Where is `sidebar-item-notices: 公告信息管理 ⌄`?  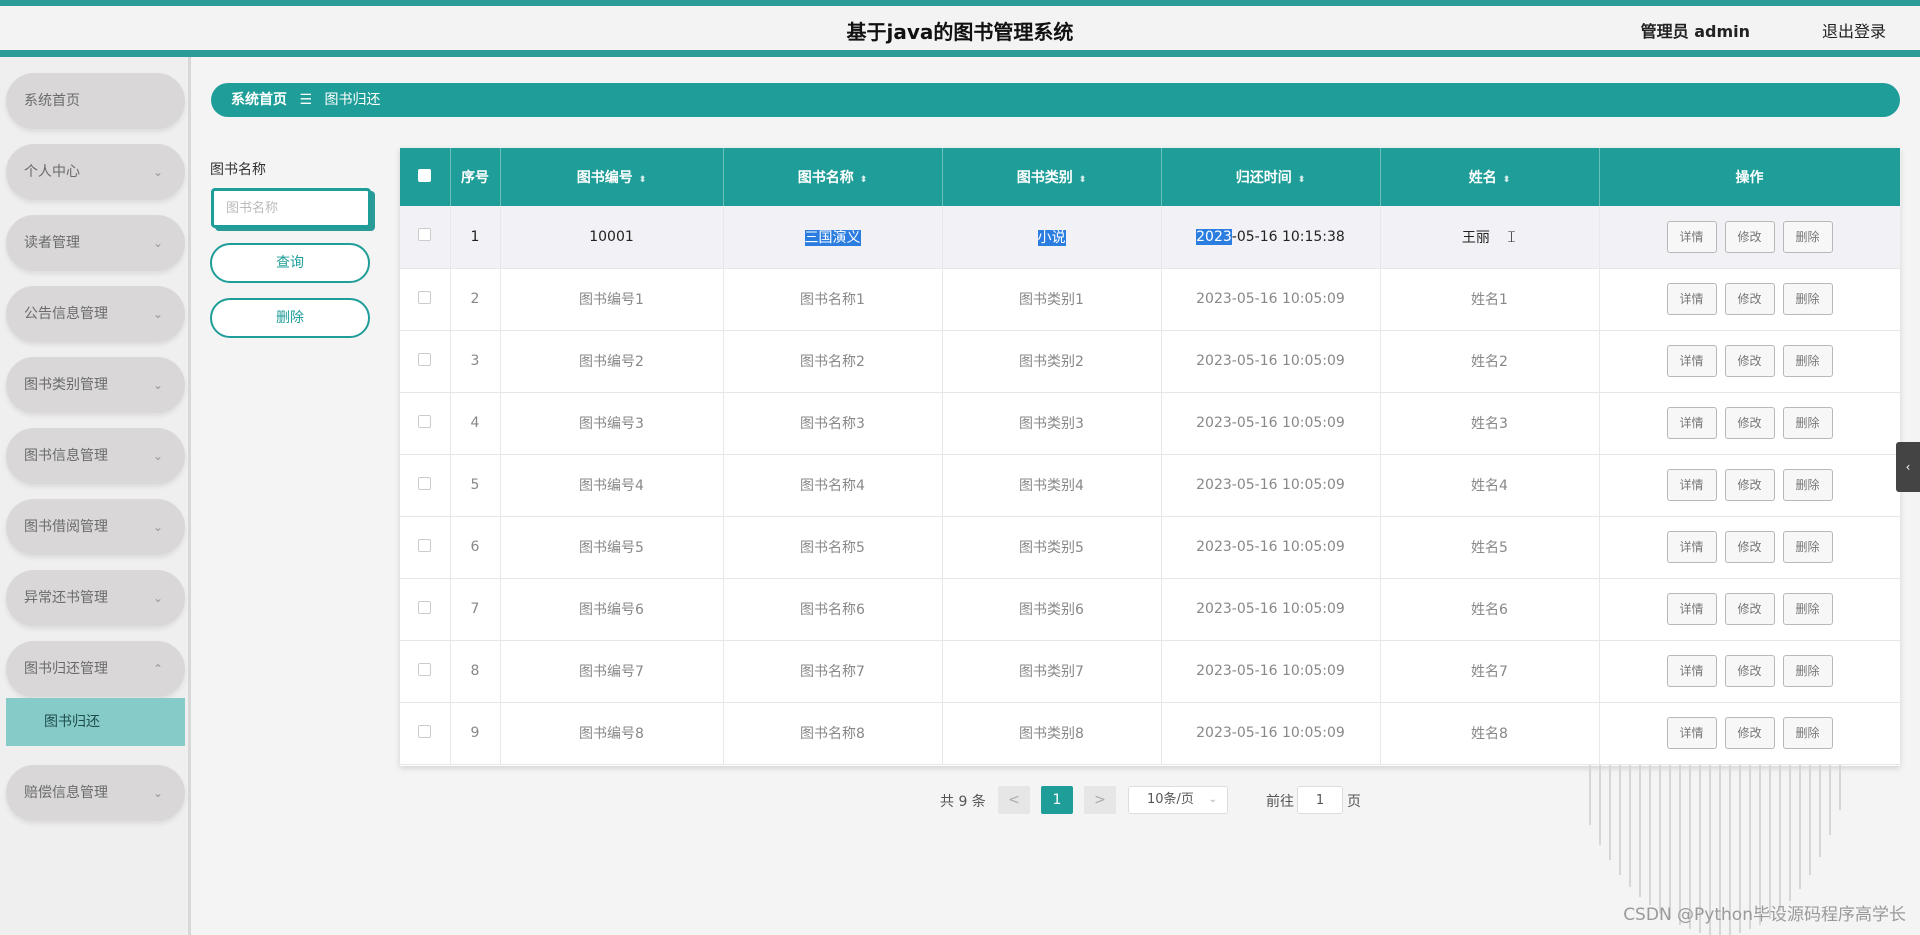 sidebar-item-notices: 公告信息管理 ⌄ is located at coordinates (95, 314).